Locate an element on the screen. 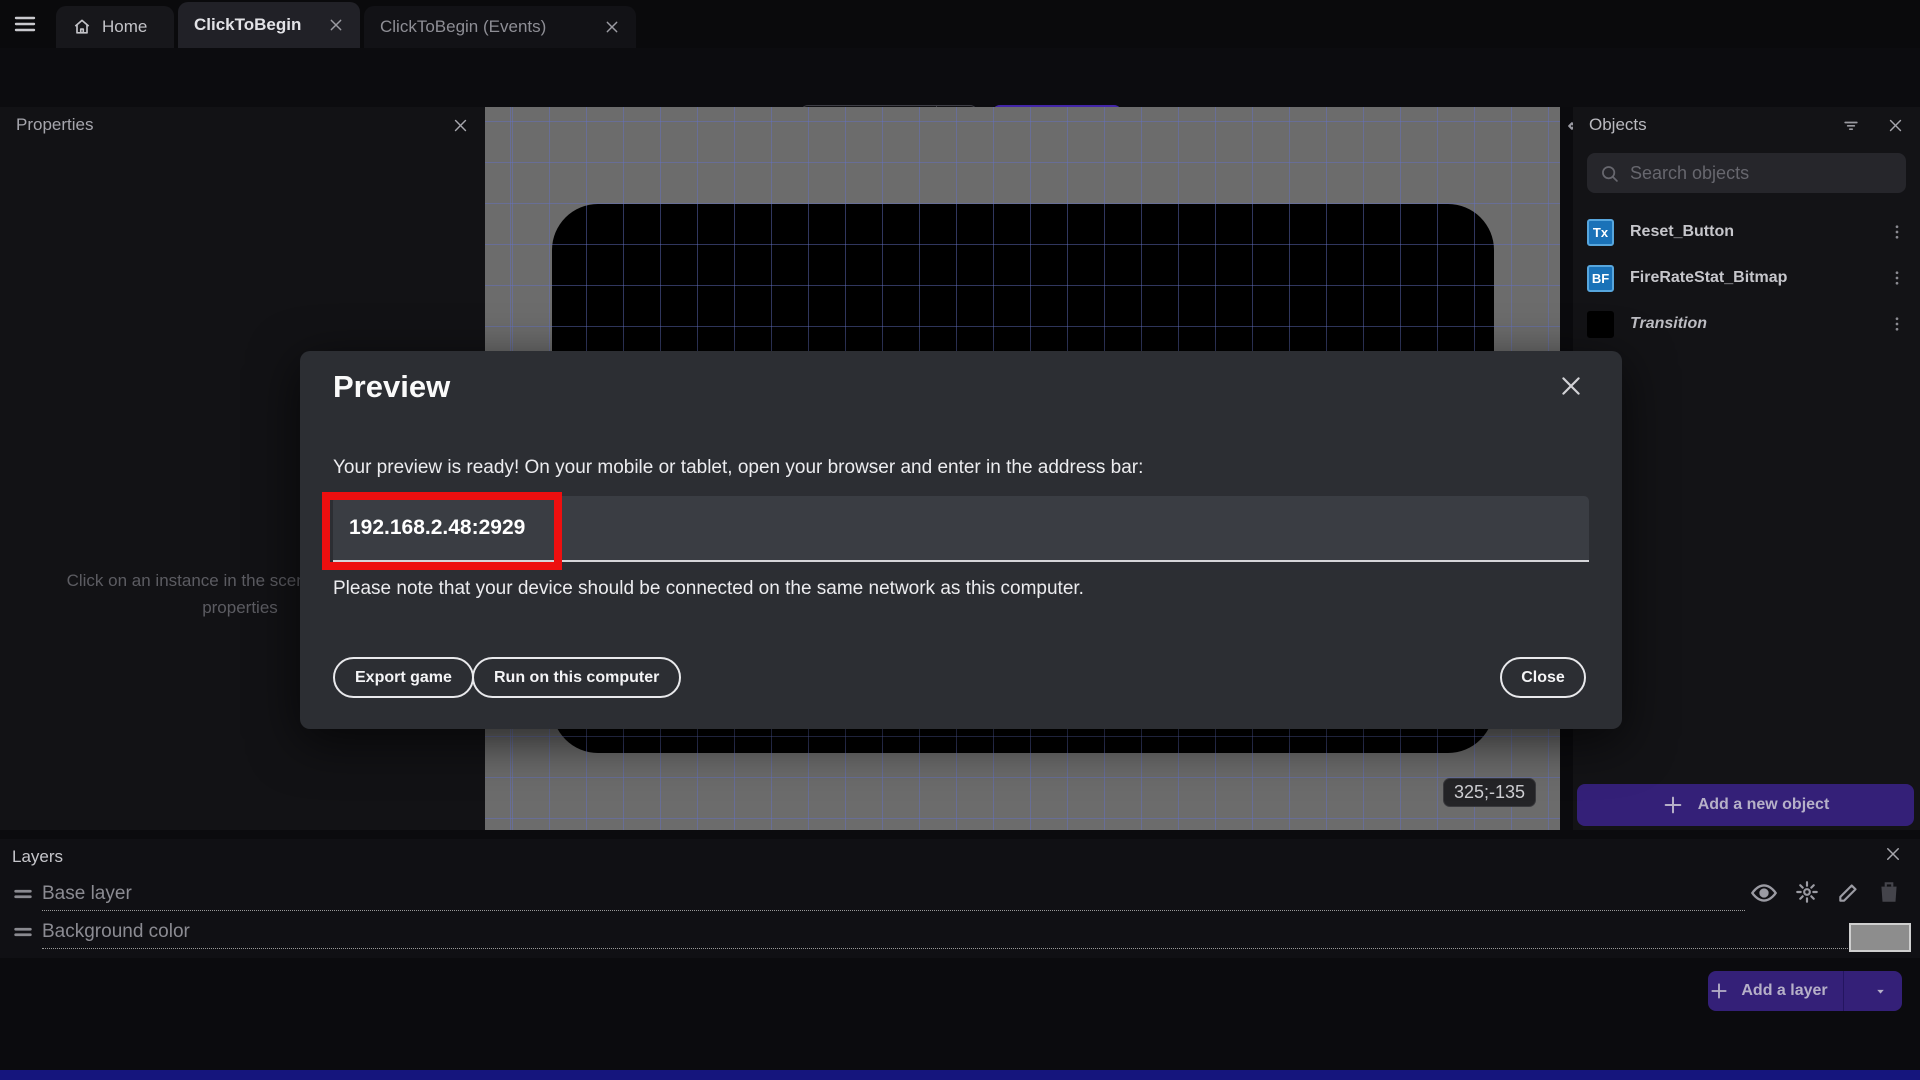  bottom-status-strip is located at coordinates (960, 1075).